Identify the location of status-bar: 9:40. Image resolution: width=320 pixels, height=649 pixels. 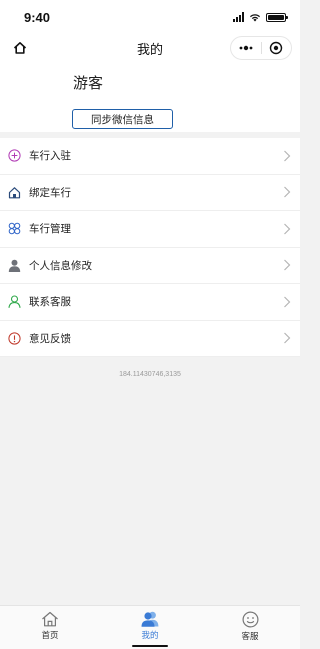
(150, 17).